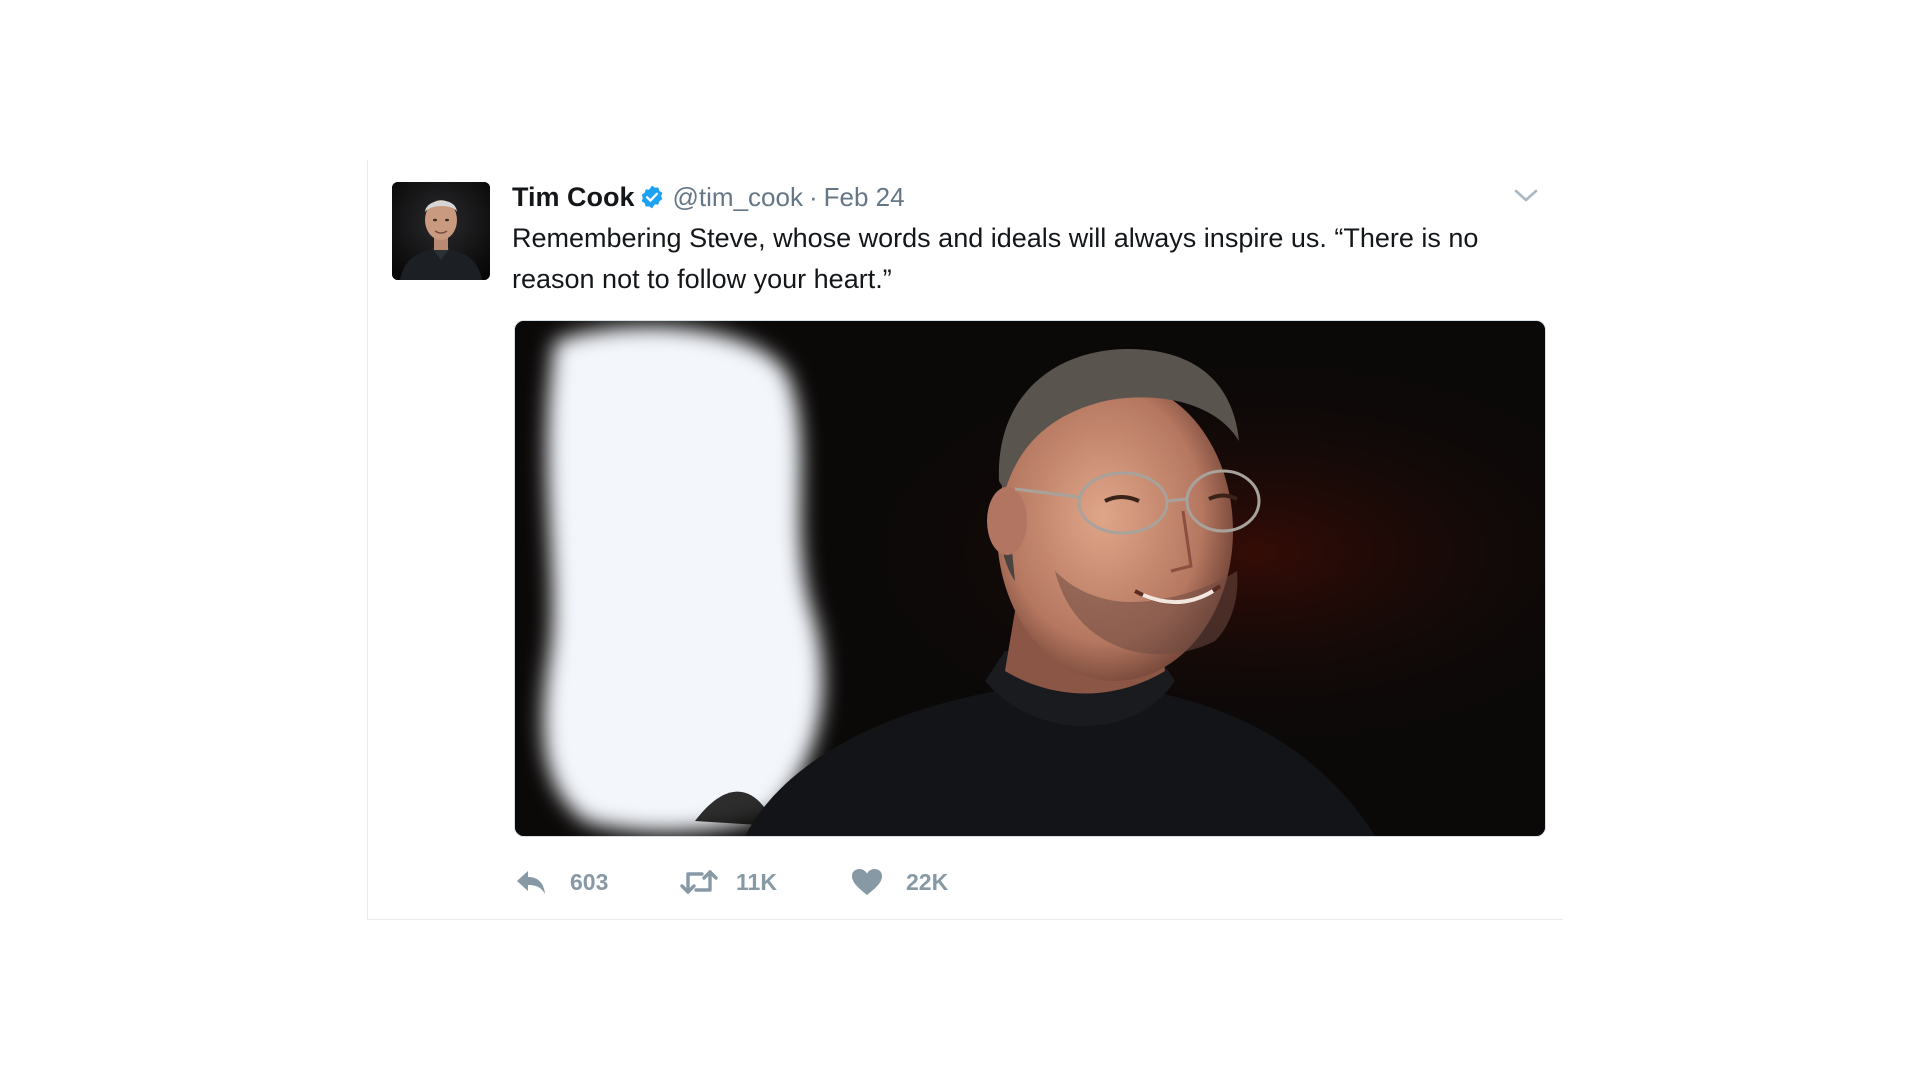 This screenshot has height=1080, width=1920. I want to click on retweet-button: 11K, so click(765, 882).